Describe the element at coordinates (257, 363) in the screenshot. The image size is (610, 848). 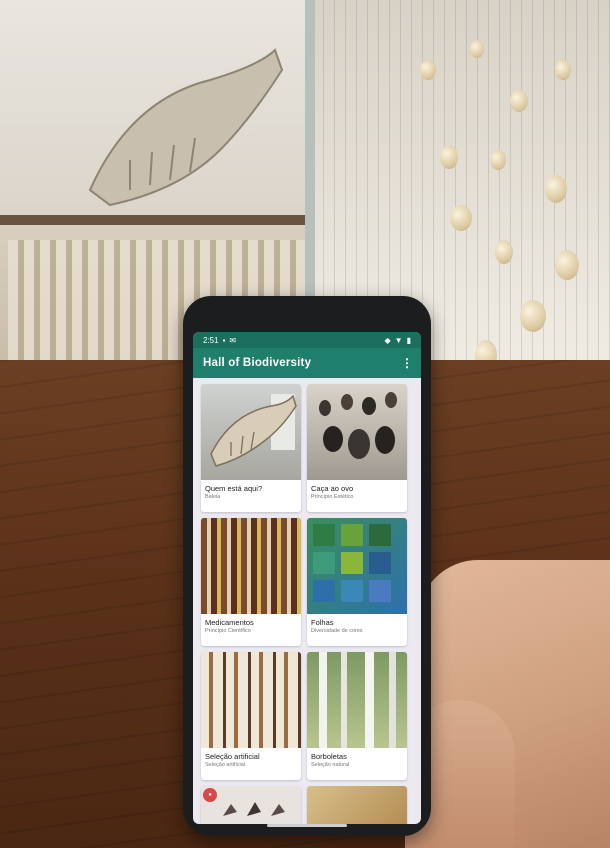
I see `app-title: Hall of Biodiversity` at that location.